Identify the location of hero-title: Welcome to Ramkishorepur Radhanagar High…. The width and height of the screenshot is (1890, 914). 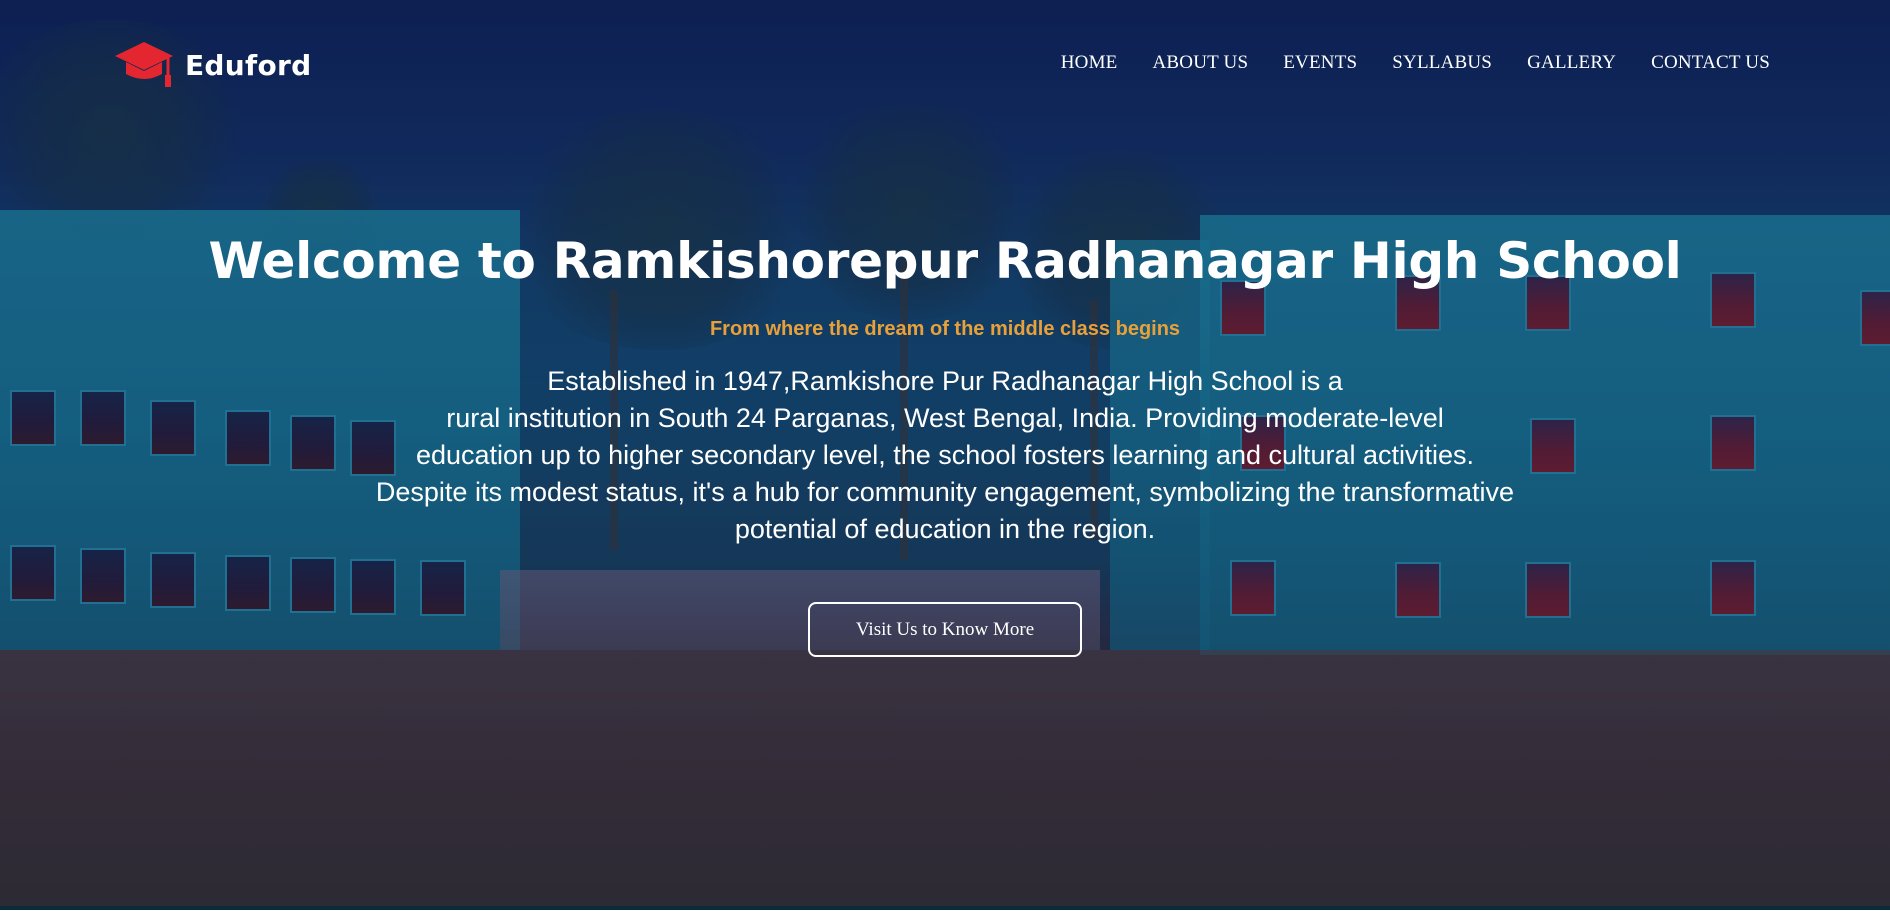
(945, 261).